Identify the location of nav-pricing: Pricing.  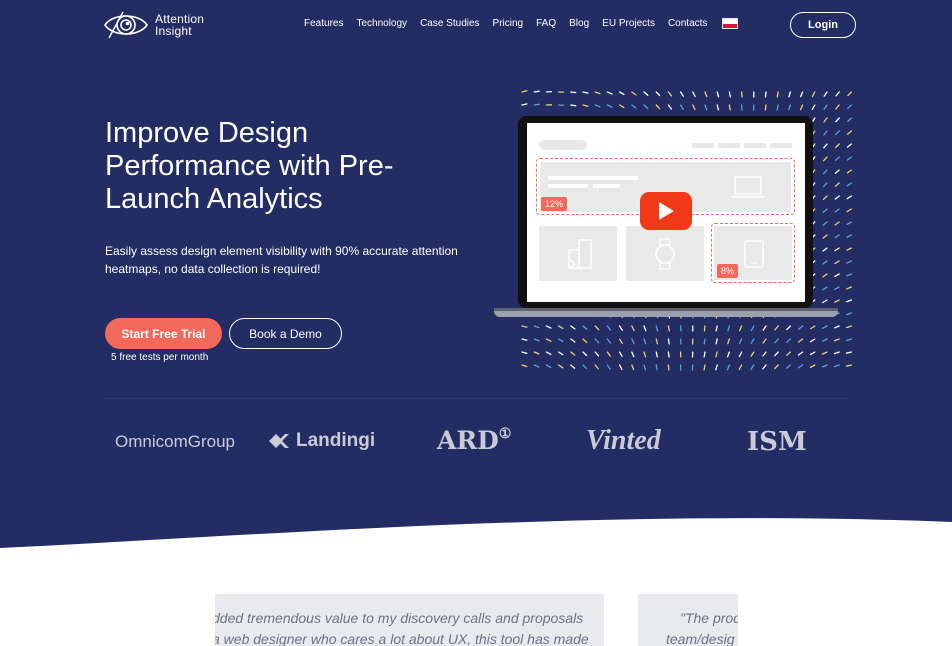
(508, 23).